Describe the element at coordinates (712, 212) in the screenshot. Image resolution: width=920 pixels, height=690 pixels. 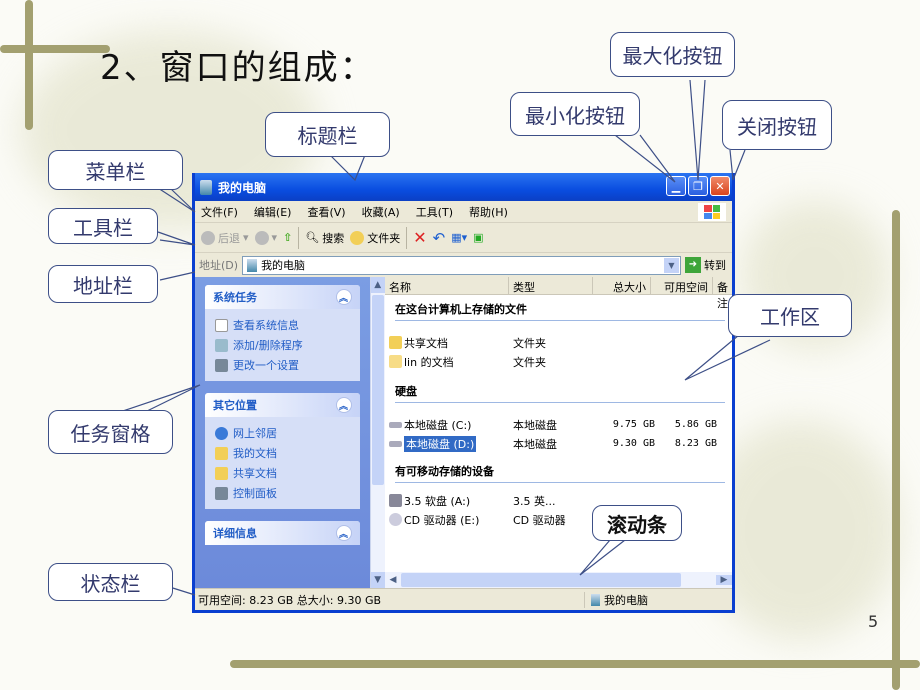
I see `windows-logo-icon` at that location.